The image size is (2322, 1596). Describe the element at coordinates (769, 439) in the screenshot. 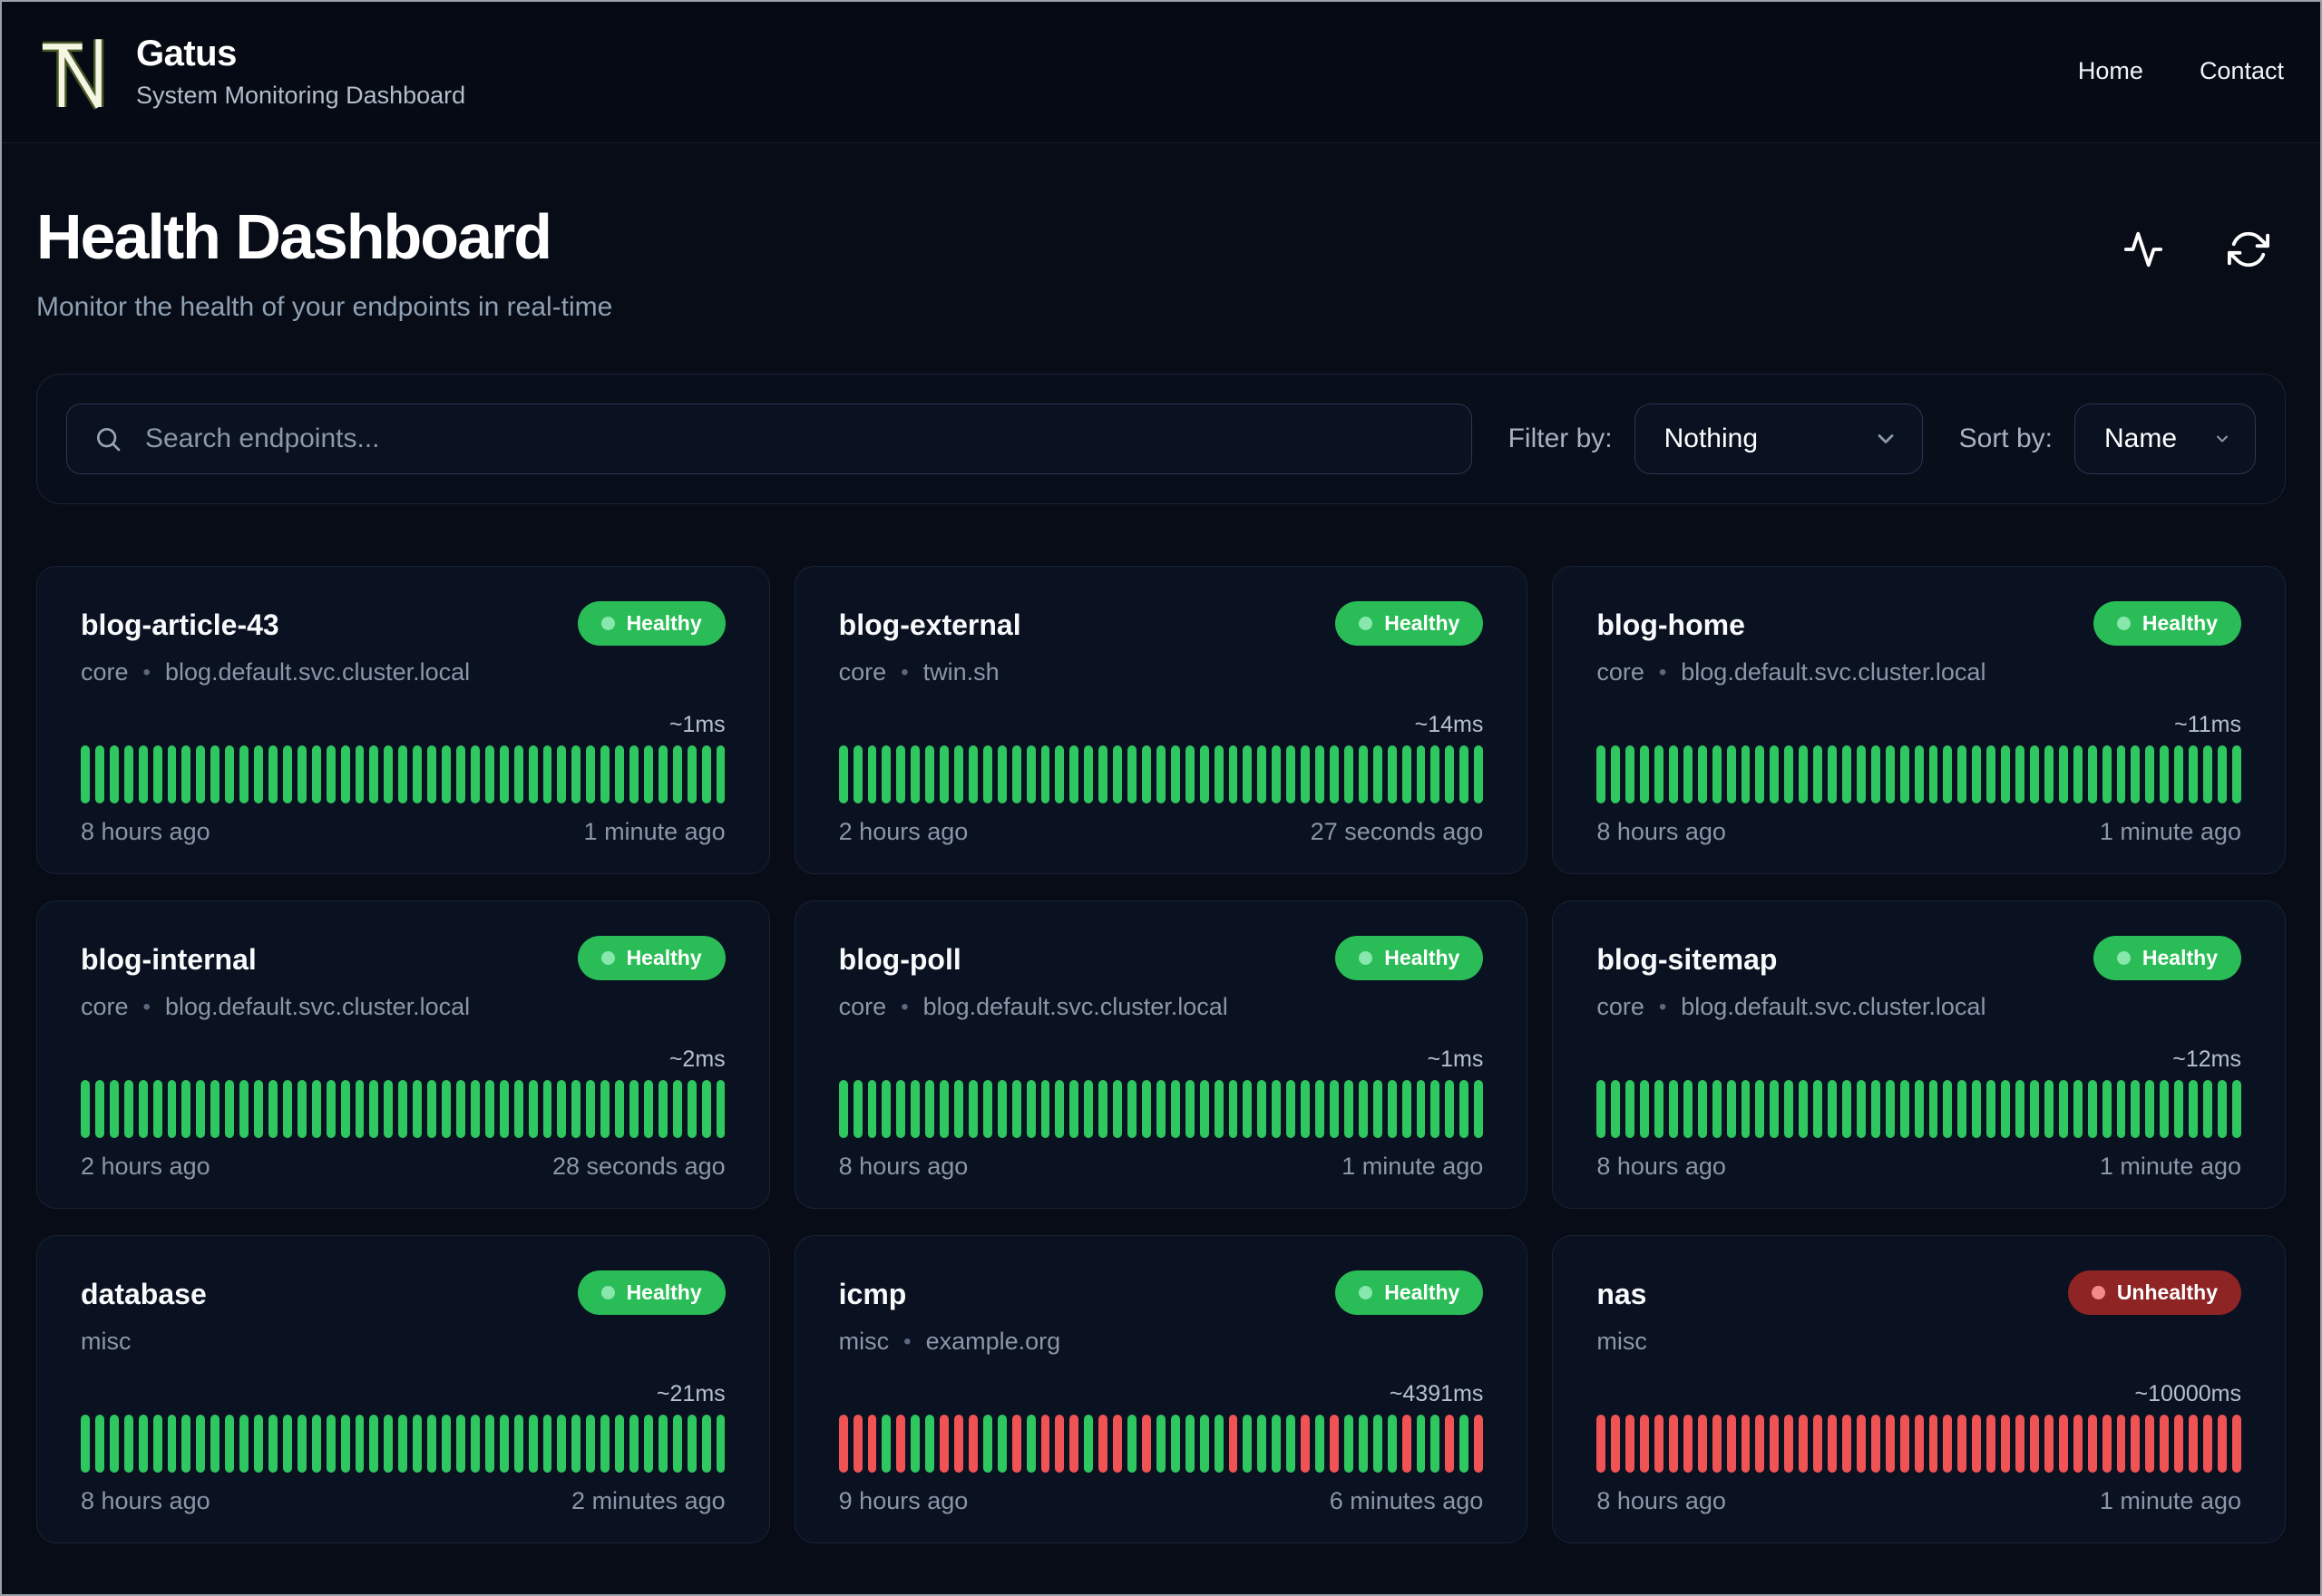

I see `search-input` at that location.